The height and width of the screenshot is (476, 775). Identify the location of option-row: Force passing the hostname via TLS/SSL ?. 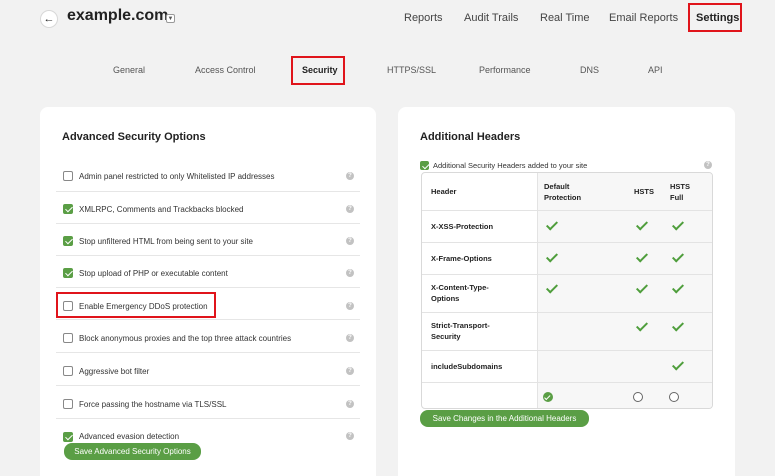
(208, 403).